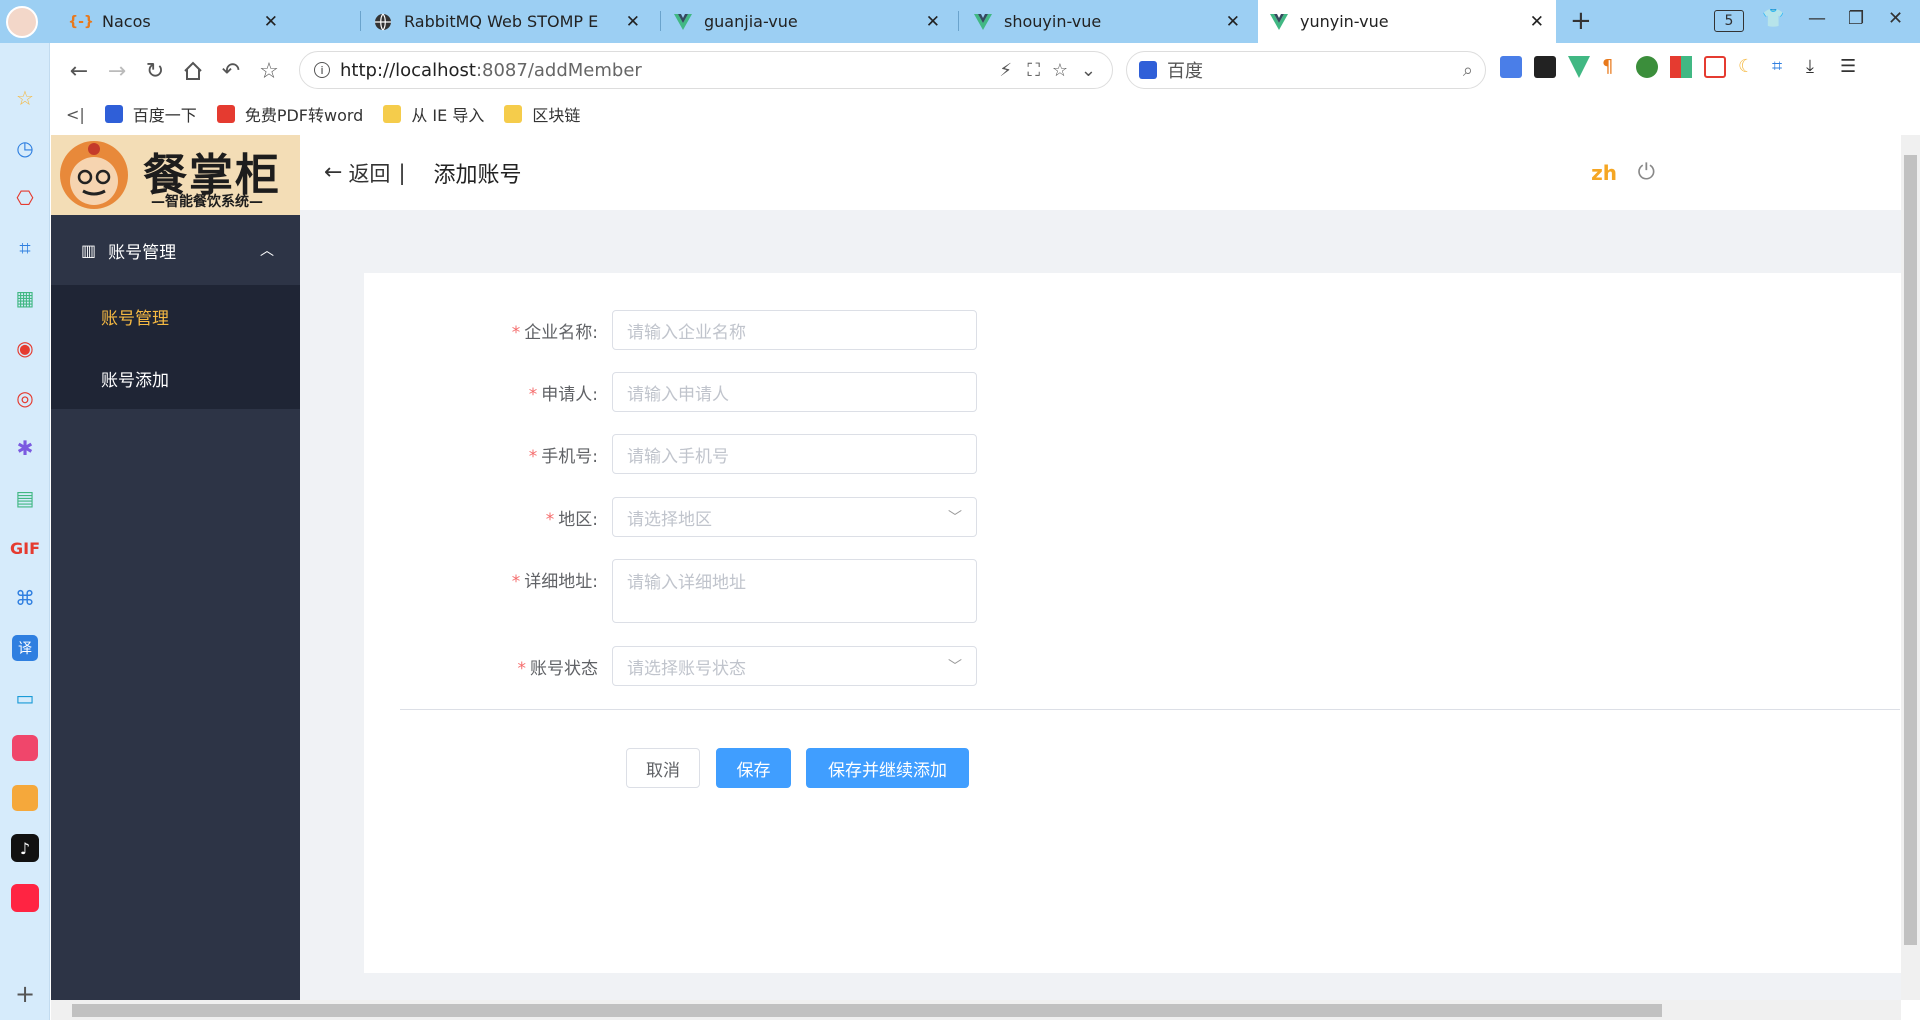 This screenshot has height=1020, width=1920. What do you see at coordinates (25, 848) in the screenshot?
I see `tiktok-icon: ♪` at bounding box center [25, 848].